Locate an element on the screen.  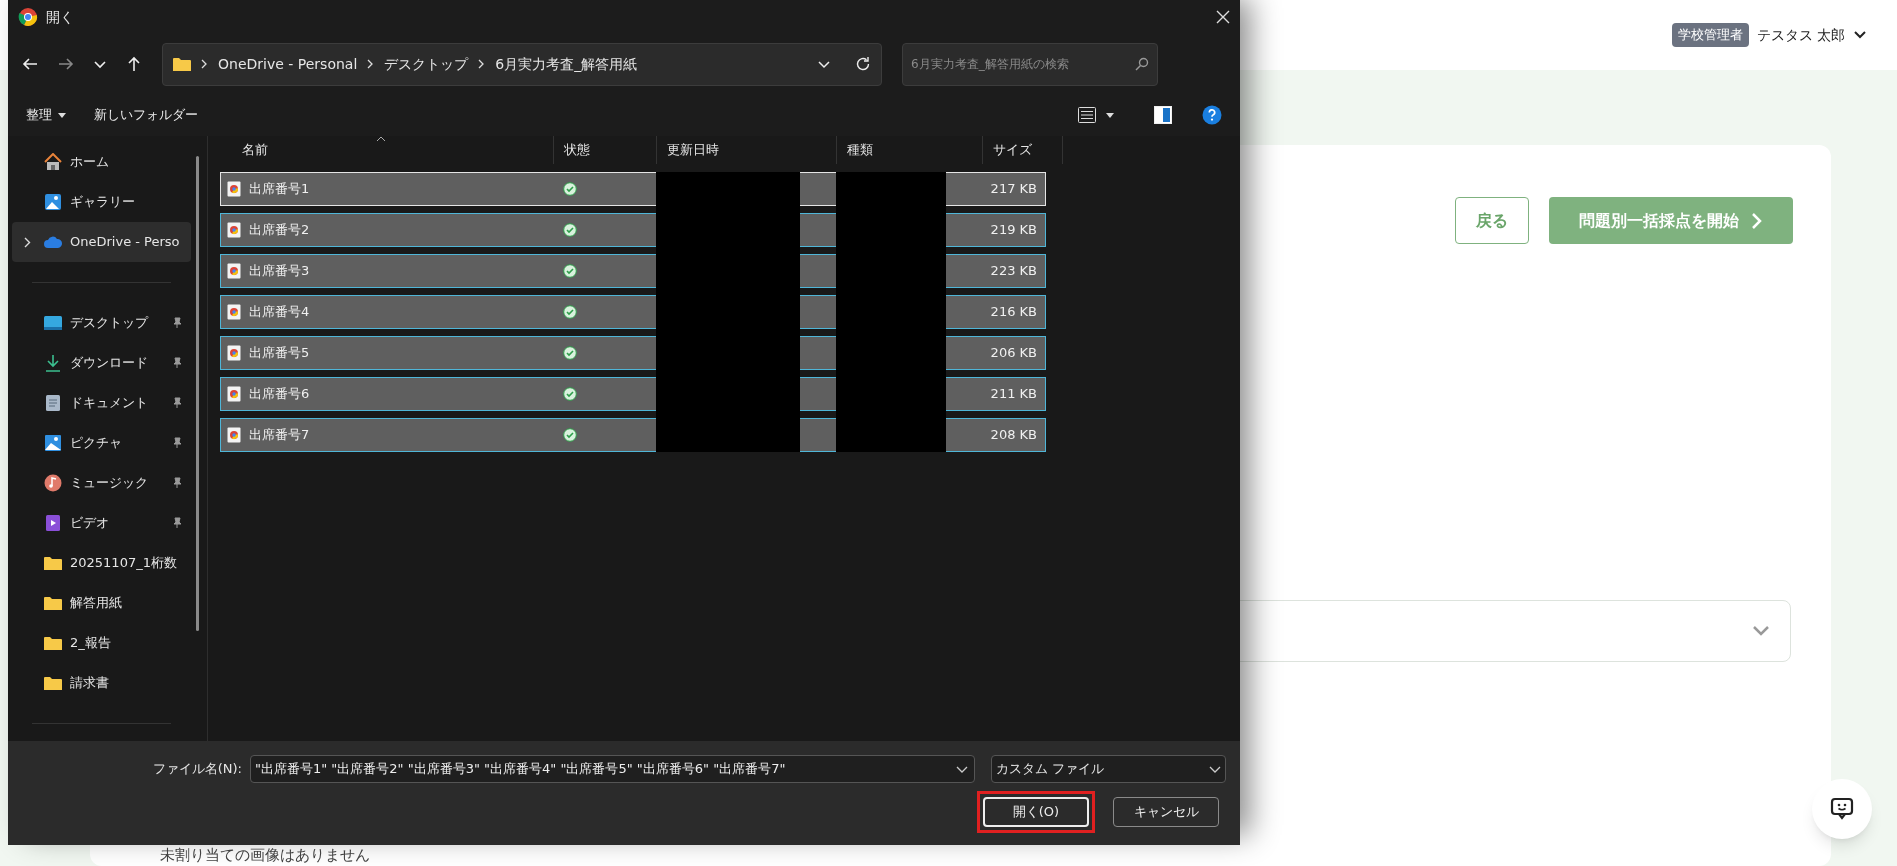
column-header: サイズ is located at coordinates (1023, 150).